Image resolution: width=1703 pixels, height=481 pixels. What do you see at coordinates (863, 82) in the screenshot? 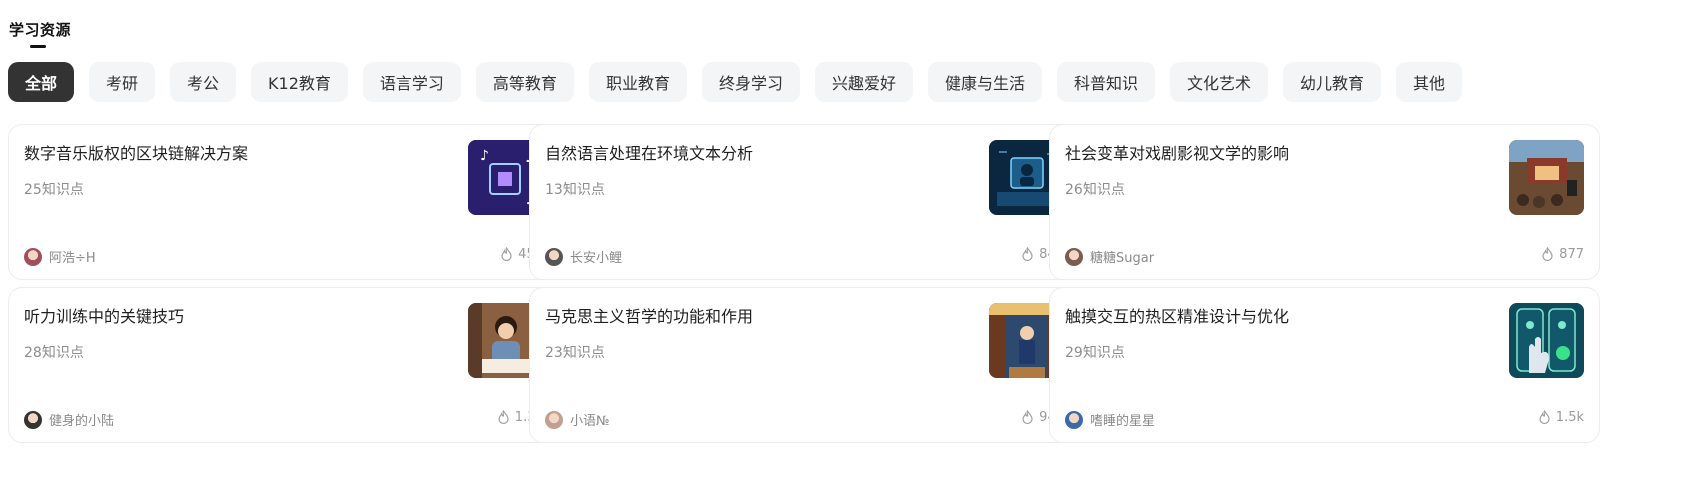
I see `tab-hobbies: 兴趣爱好` at bounding box center [863, 82].